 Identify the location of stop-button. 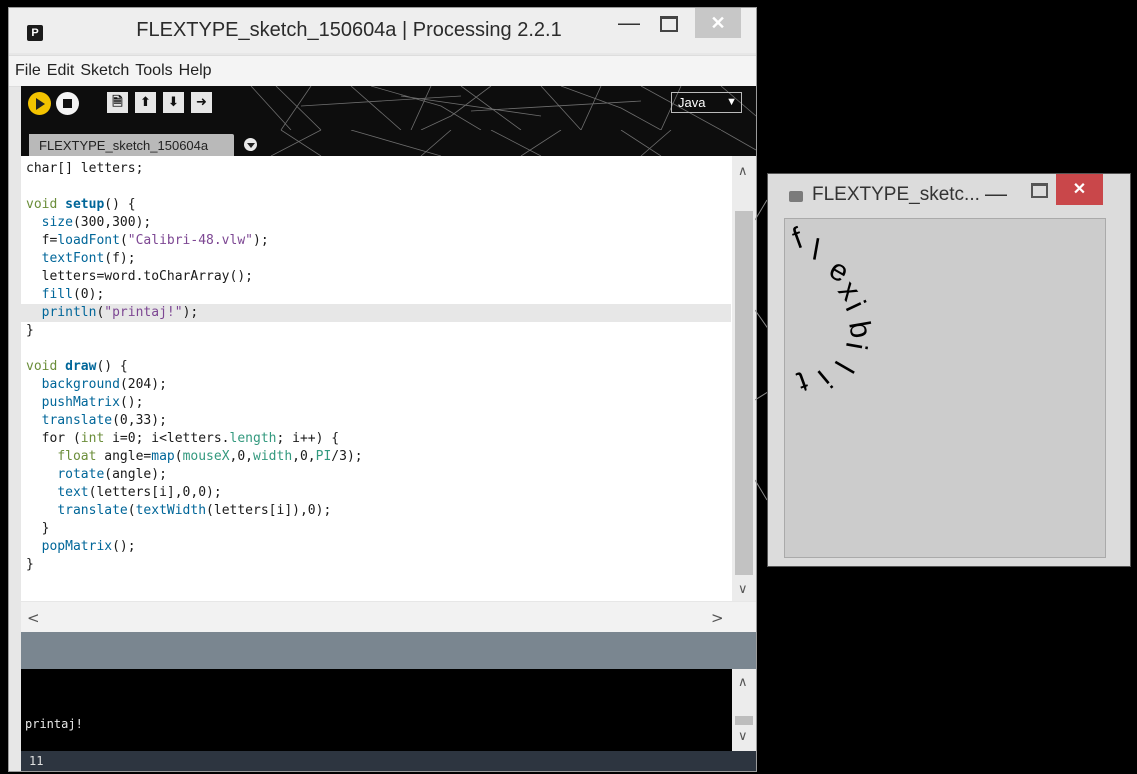
(67, 103).